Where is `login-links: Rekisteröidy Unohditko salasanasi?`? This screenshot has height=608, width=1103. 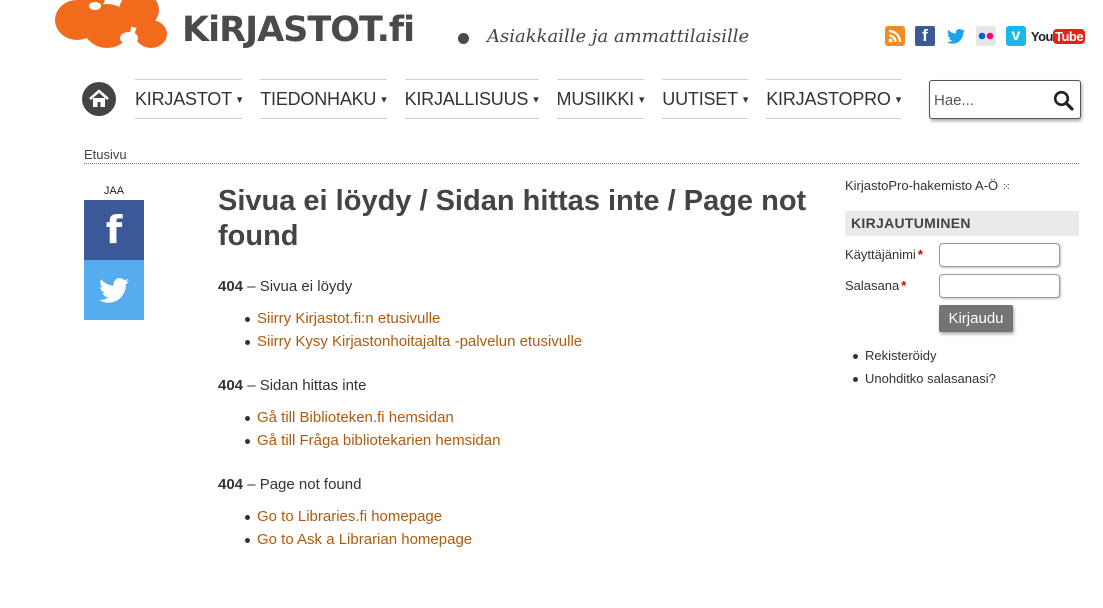 login-links: Rekisteröidy Unohditko salasanasi? is located at coordinates (924, 367).